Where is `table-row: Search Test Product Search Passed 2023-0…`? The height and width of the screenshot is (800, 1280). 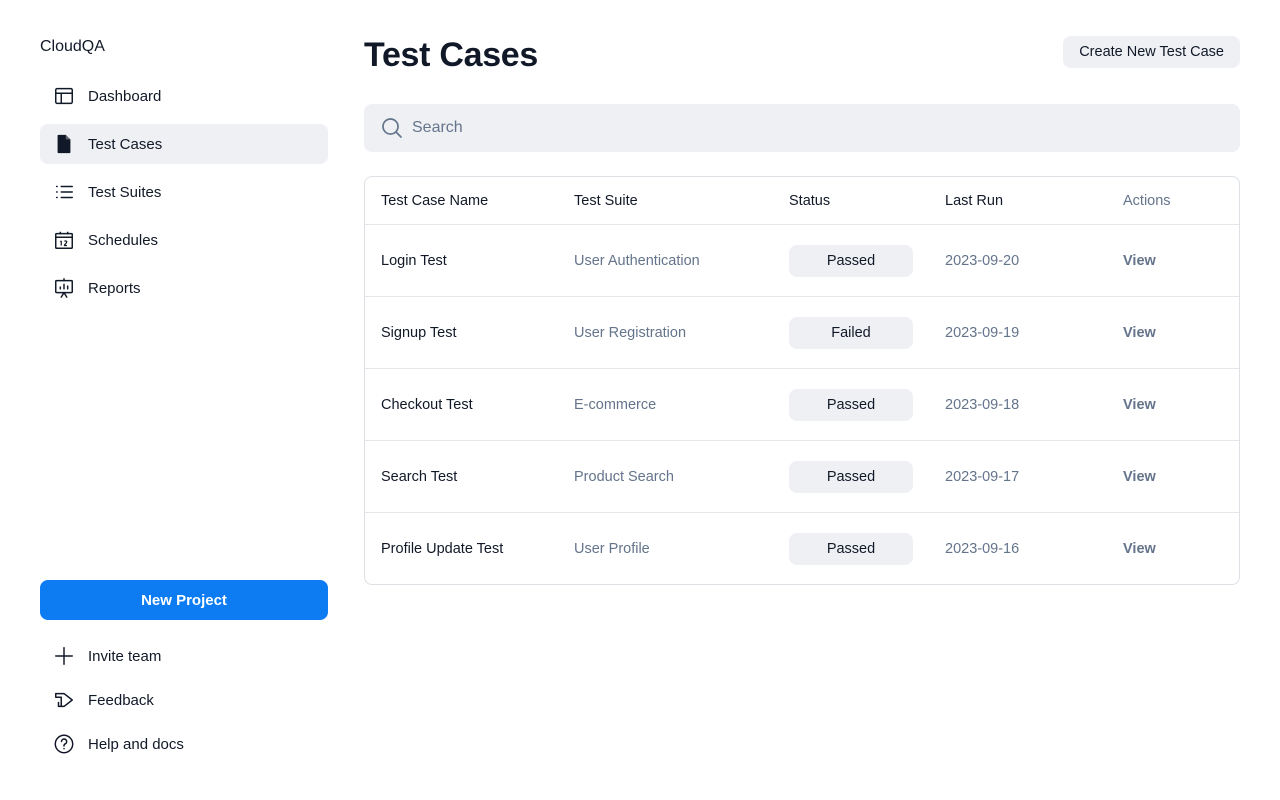
table-row: Search Test Product Search Passed 2023-0… is located at coordinates (802, 476).